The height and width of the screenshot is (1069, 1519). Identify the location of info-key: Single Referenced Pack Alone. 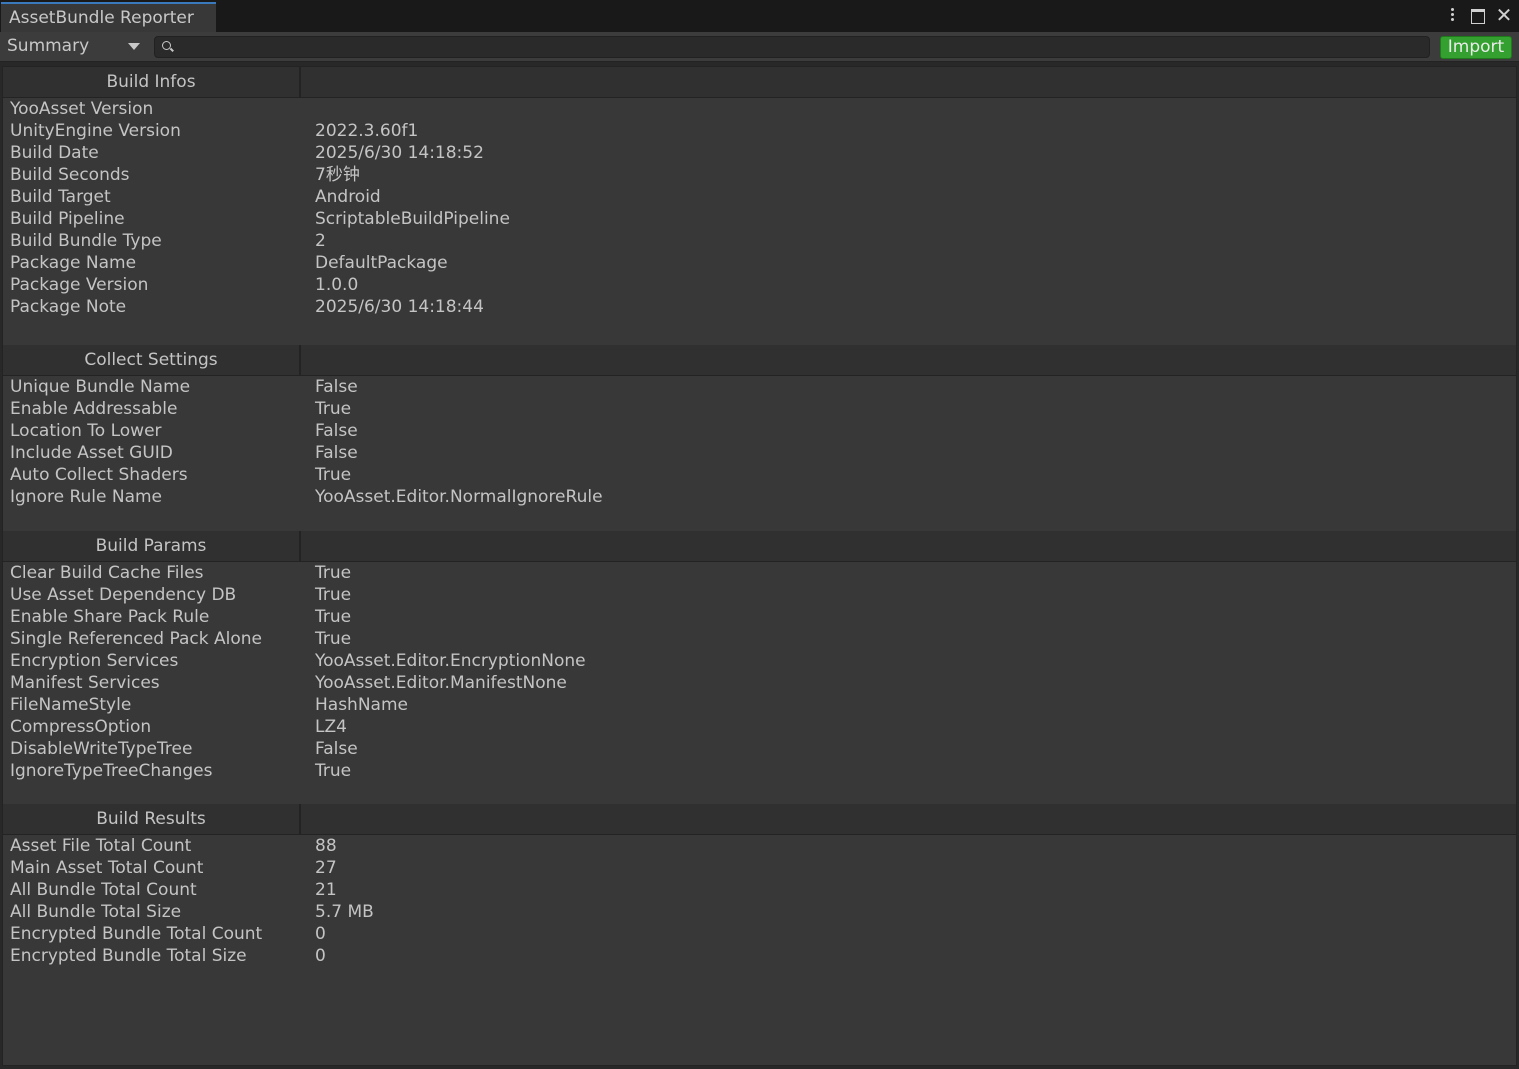
(136, 639).